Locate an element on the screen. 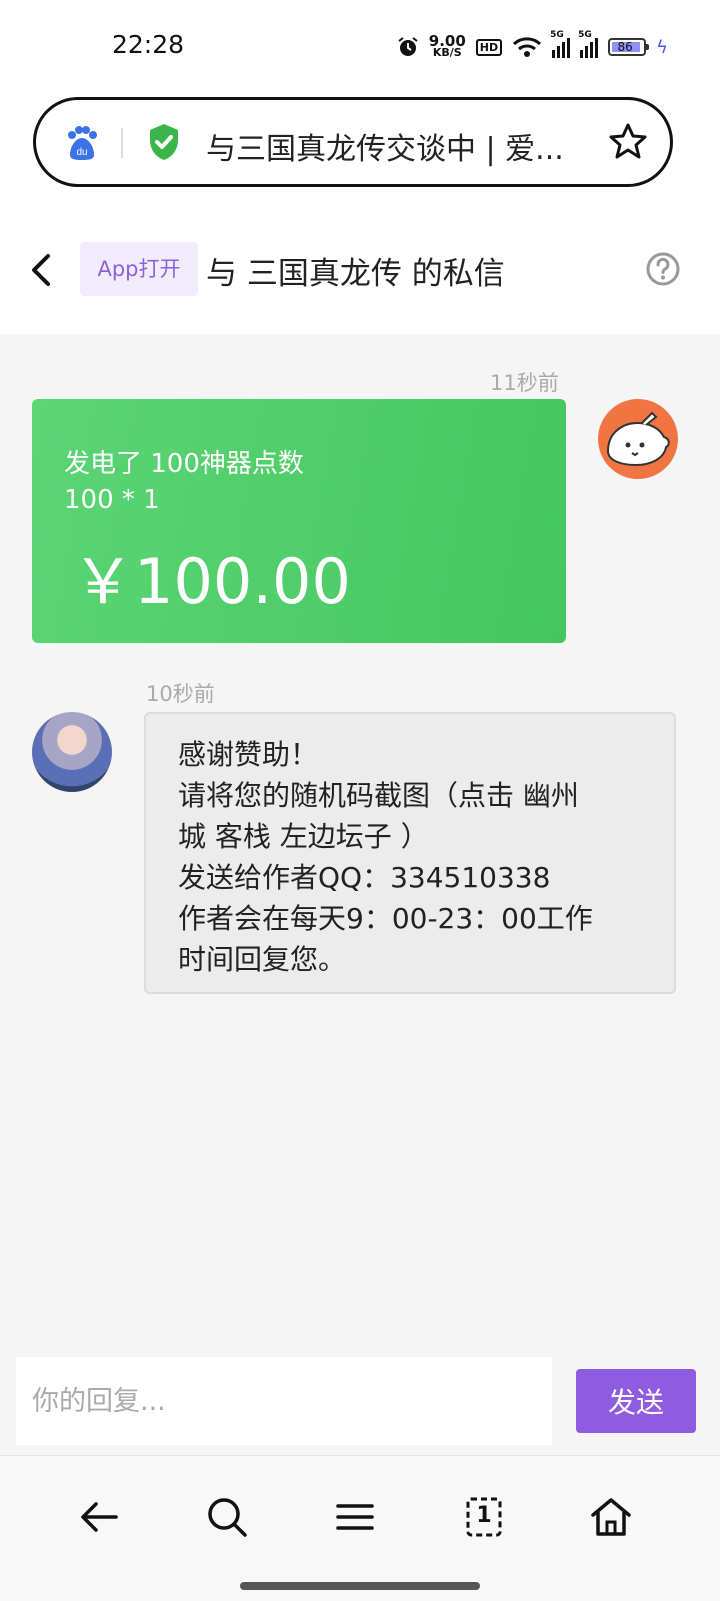 Image resolution: width=720 pixels, height=1601 pixels. donation-card: 发电了 100神器点数 100 * 1 ￥100.00 is located at coordinates (299, 521).